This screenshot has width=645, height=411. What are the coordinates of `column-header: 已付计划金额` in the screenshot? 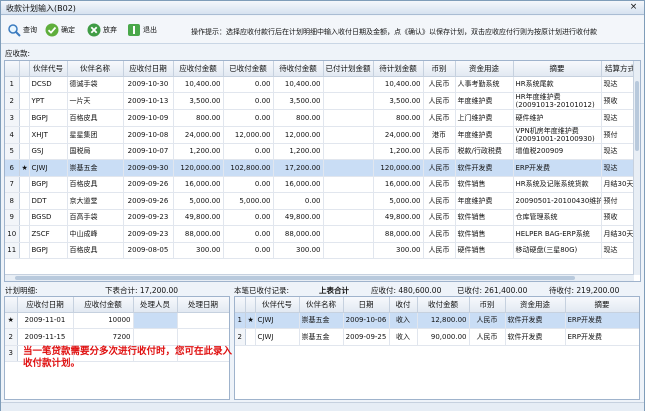 It's located at (348, 69).